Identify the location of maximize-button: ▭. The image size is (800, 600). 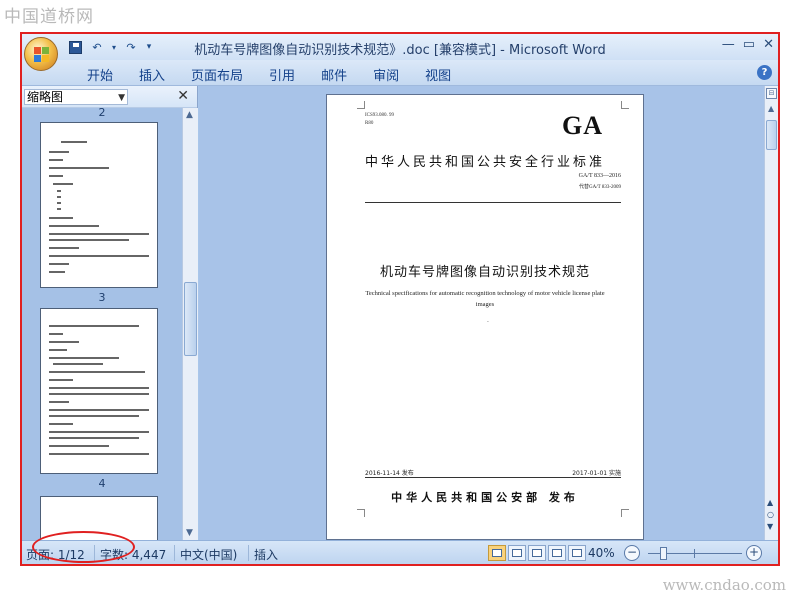
(749, 44).